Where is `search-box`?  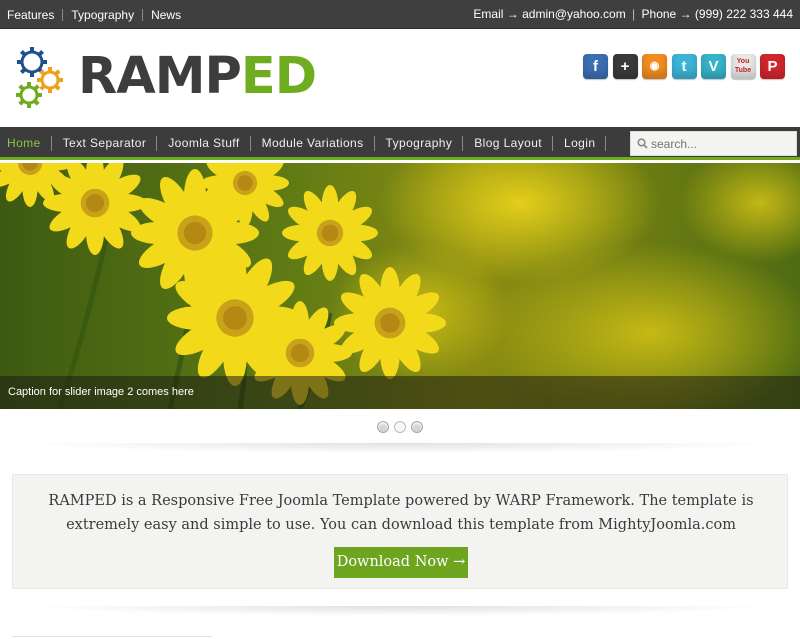
search-box is located at coordinates (713, 143).